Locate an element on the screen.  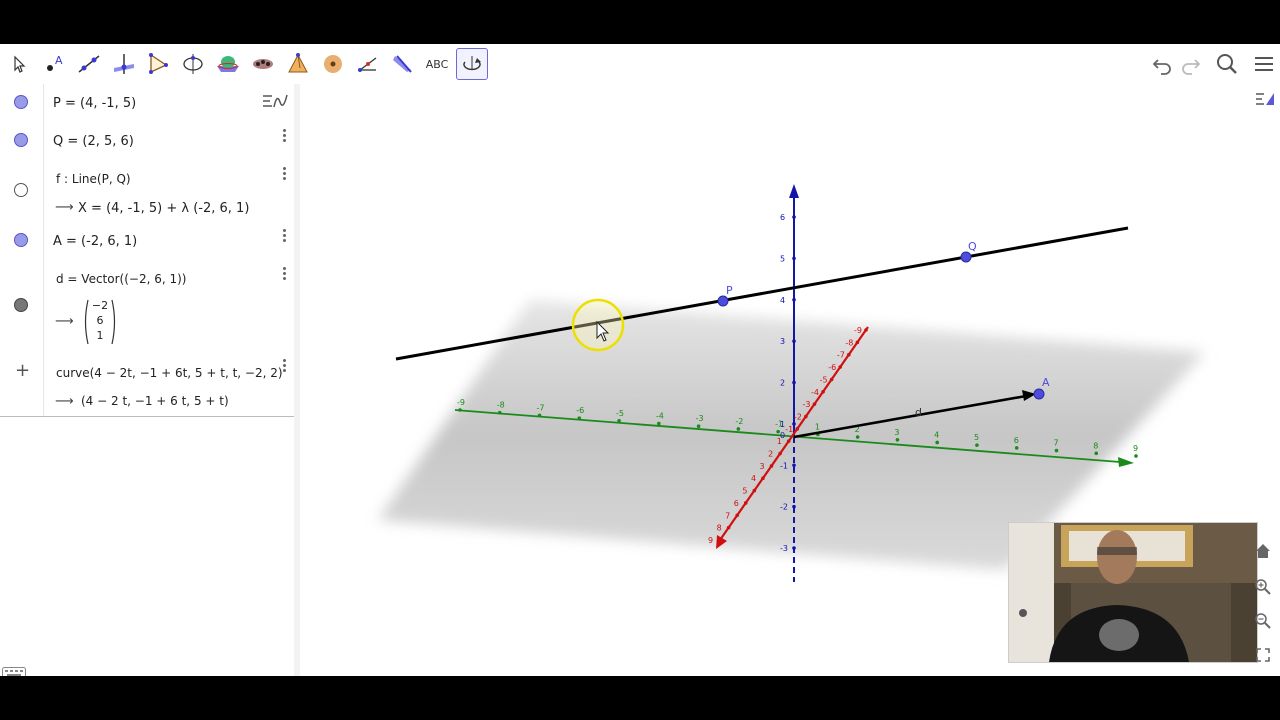
reflect-plane-tool-icon is located at coordinates (403, 64).